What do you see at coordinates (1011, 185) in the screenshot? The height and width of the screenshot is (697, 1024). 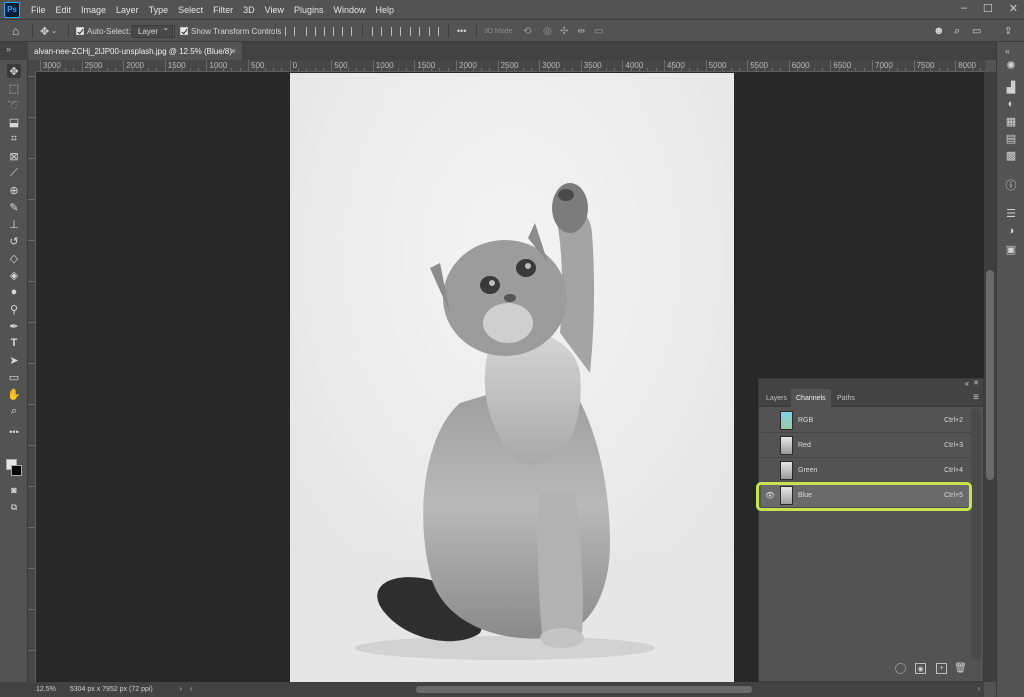 I see `info-icon: ⓘ` at bounding box center [1011, 185].